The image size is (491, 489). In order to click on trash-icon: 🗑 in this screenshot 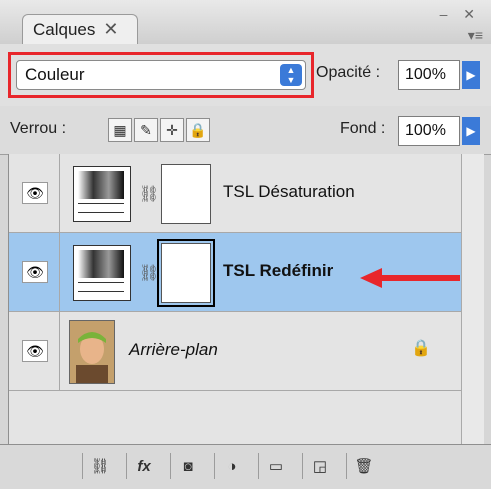, I will do `click(363, 466)`.